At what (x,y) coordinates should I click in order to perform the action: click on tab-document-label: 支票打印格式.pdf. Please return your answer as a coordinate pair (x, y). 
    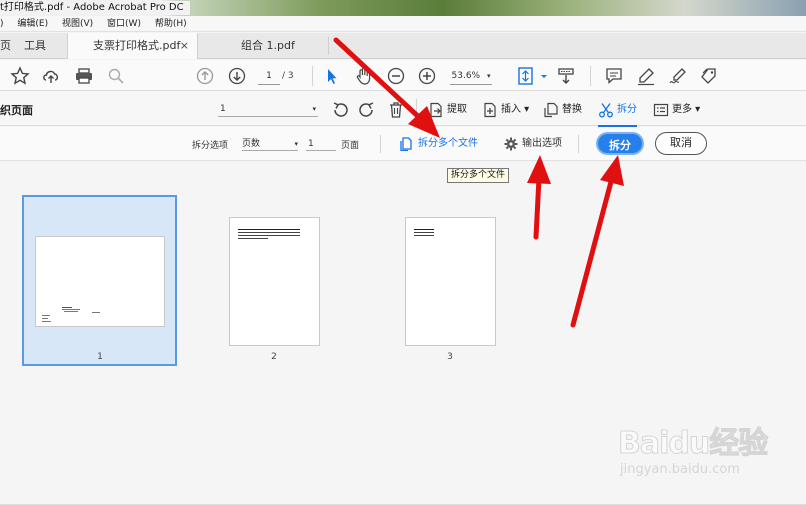
    Looking at the image, I should click on (137, 45).